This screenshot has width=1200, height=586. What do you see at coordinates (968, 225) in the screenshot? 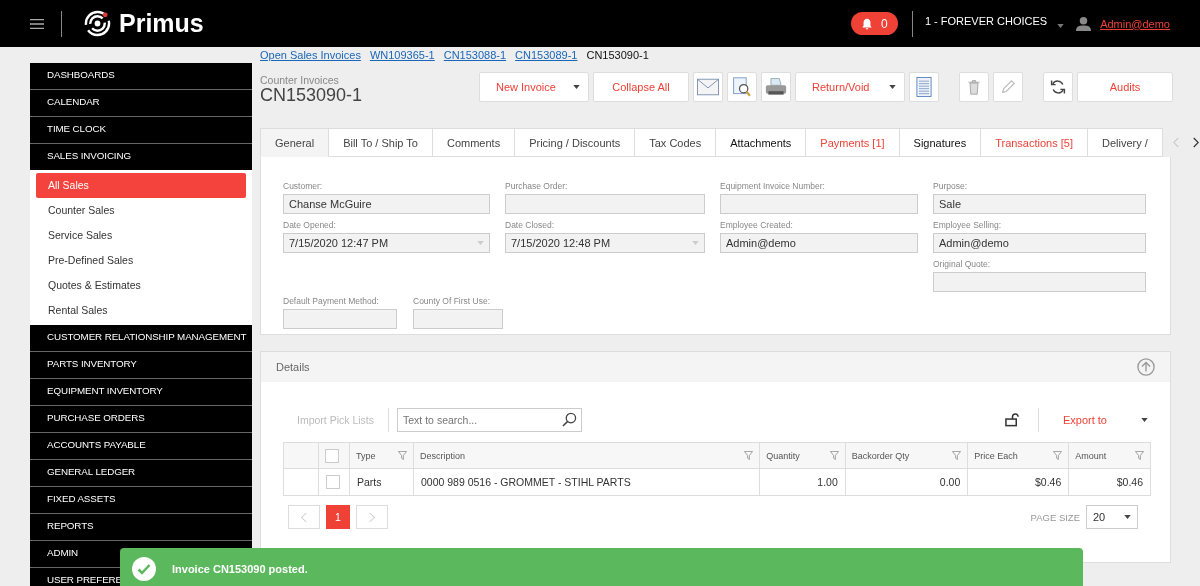
I see `field-label: Employee Selling:` at bounding box center [968, 225].